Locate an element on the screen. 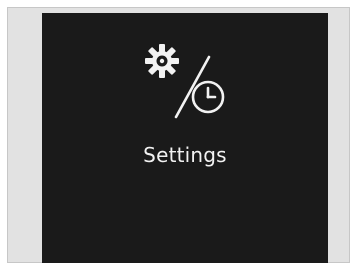  divider-slash is located at coordinates (192, 87).